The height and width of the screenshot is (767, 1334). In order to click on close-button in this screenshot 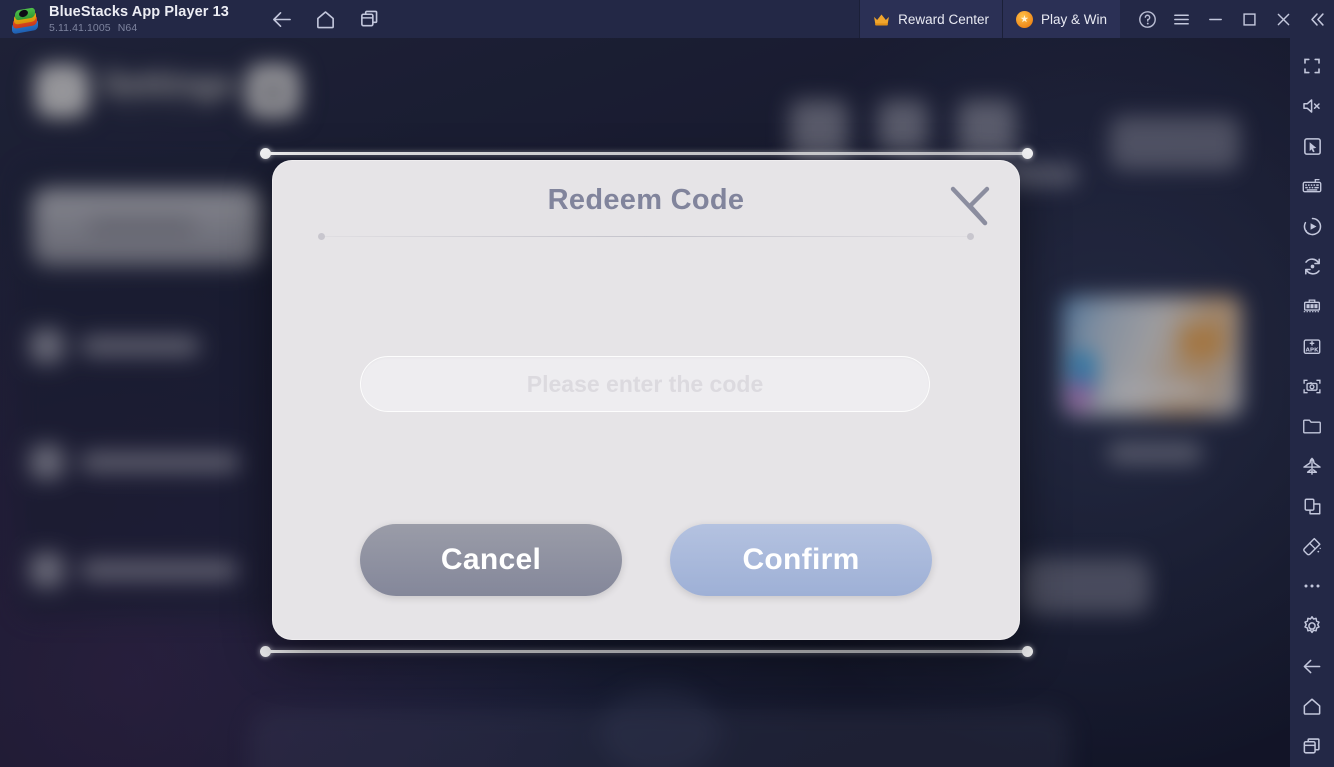, I will do `click(1283, 19)`.